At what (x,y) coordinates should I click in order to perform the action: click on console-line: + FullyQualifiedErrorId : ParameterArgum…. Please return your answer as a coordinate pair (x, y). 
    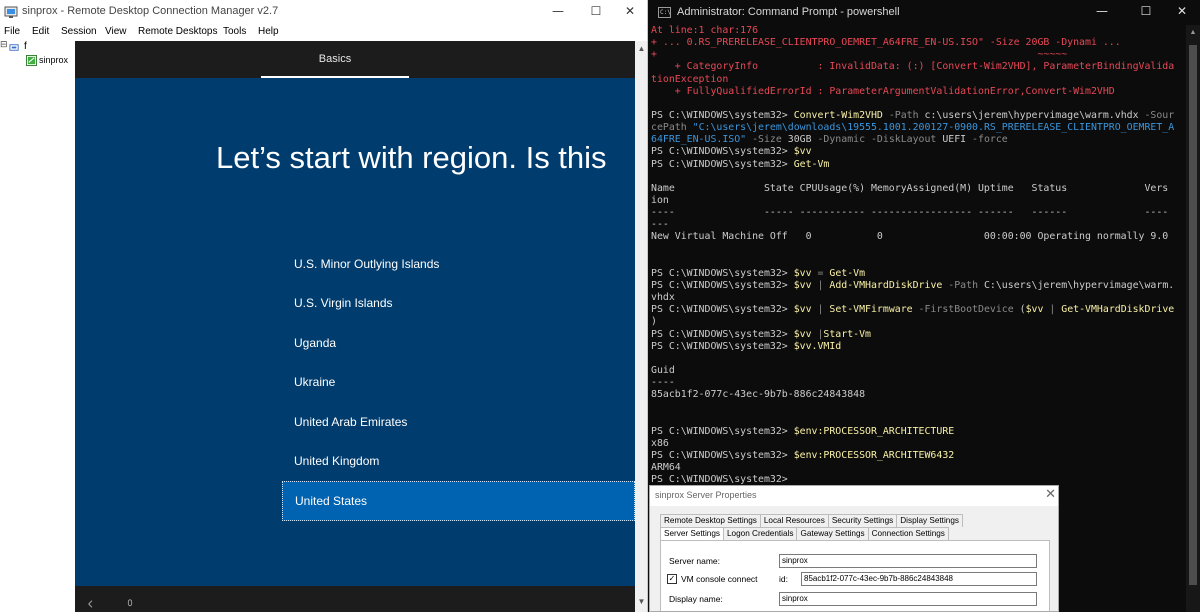
    Looking at the image, I should click on (918, 92).